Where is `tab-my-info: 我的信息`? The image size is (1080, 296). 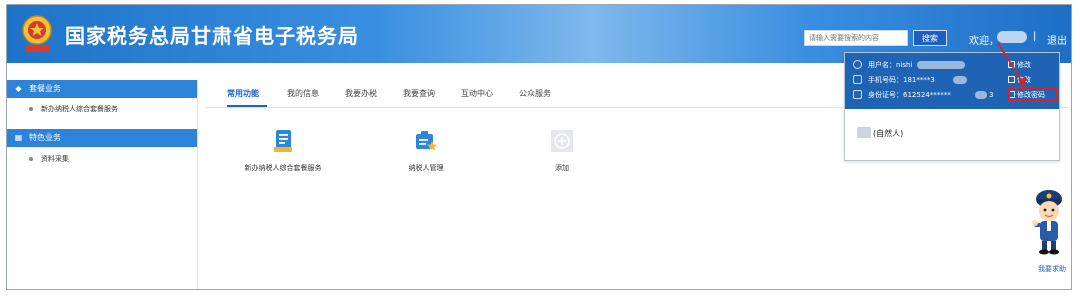
tab-my-info: 我的信息 is located at coordinates (303, 94).